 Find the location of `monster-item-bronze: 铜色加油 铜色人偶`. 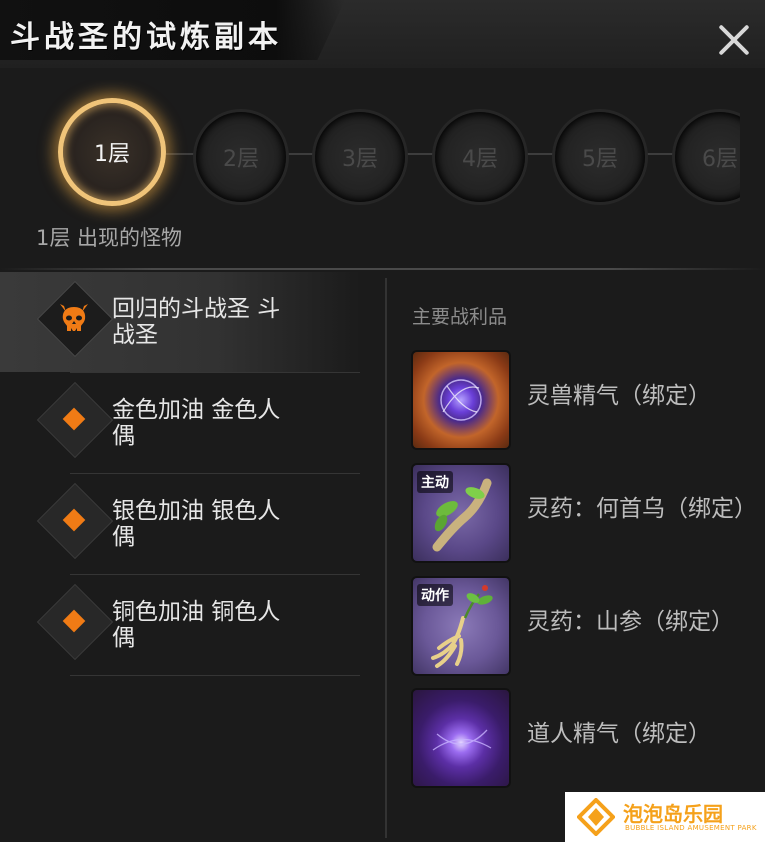

monster-item-bronze: 铜色加油 铜色人偶 is located at coordinates (180, 625).